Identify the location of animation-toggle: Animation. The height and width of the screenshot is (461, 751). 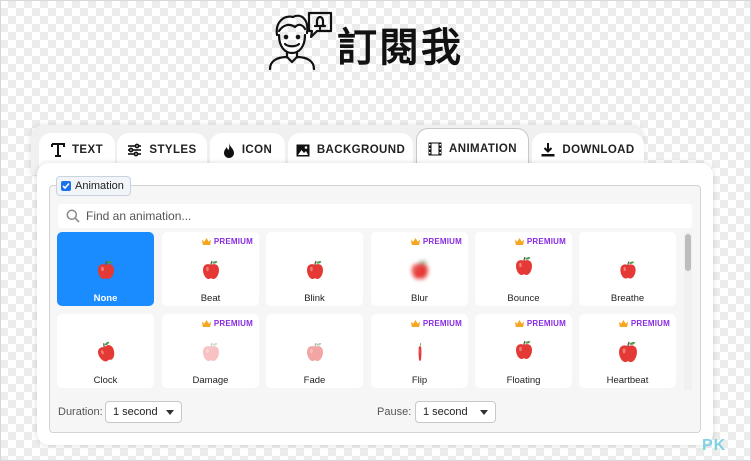
(93, 186).